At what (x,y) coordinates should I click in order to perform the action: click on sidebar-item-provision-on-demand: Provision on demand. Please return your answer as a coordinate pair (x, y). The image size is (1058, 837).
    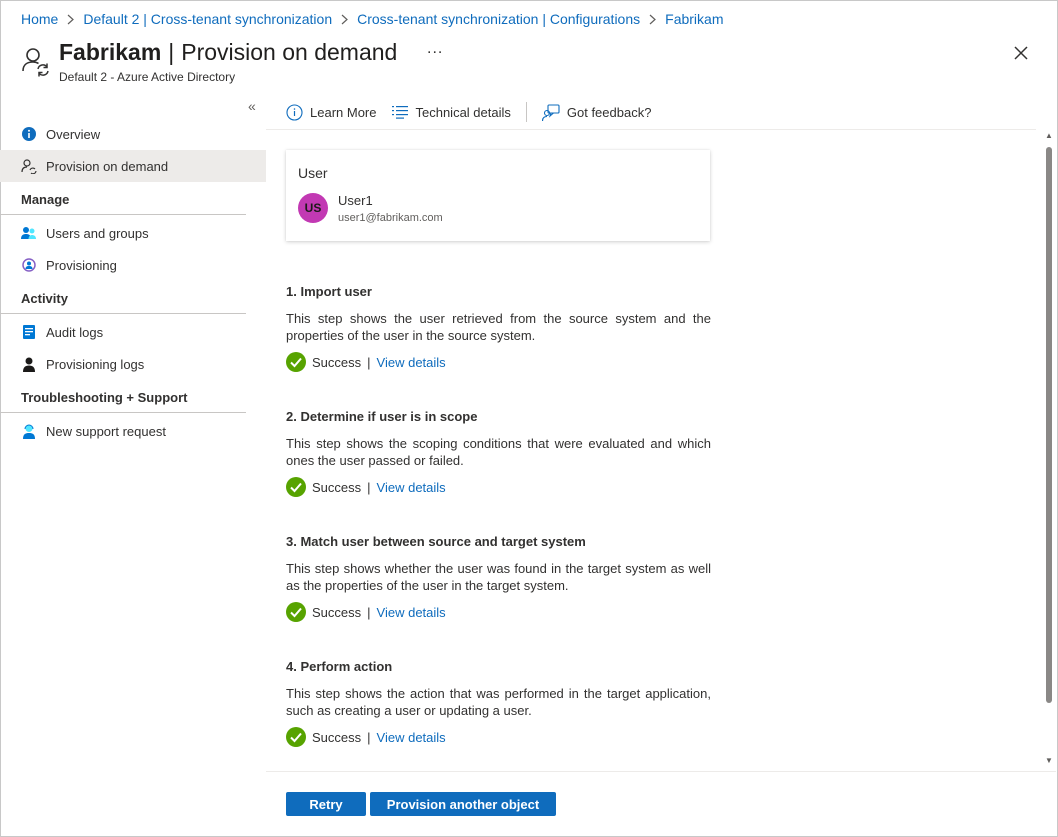
    Looking at the image, I should click on (133, 166).